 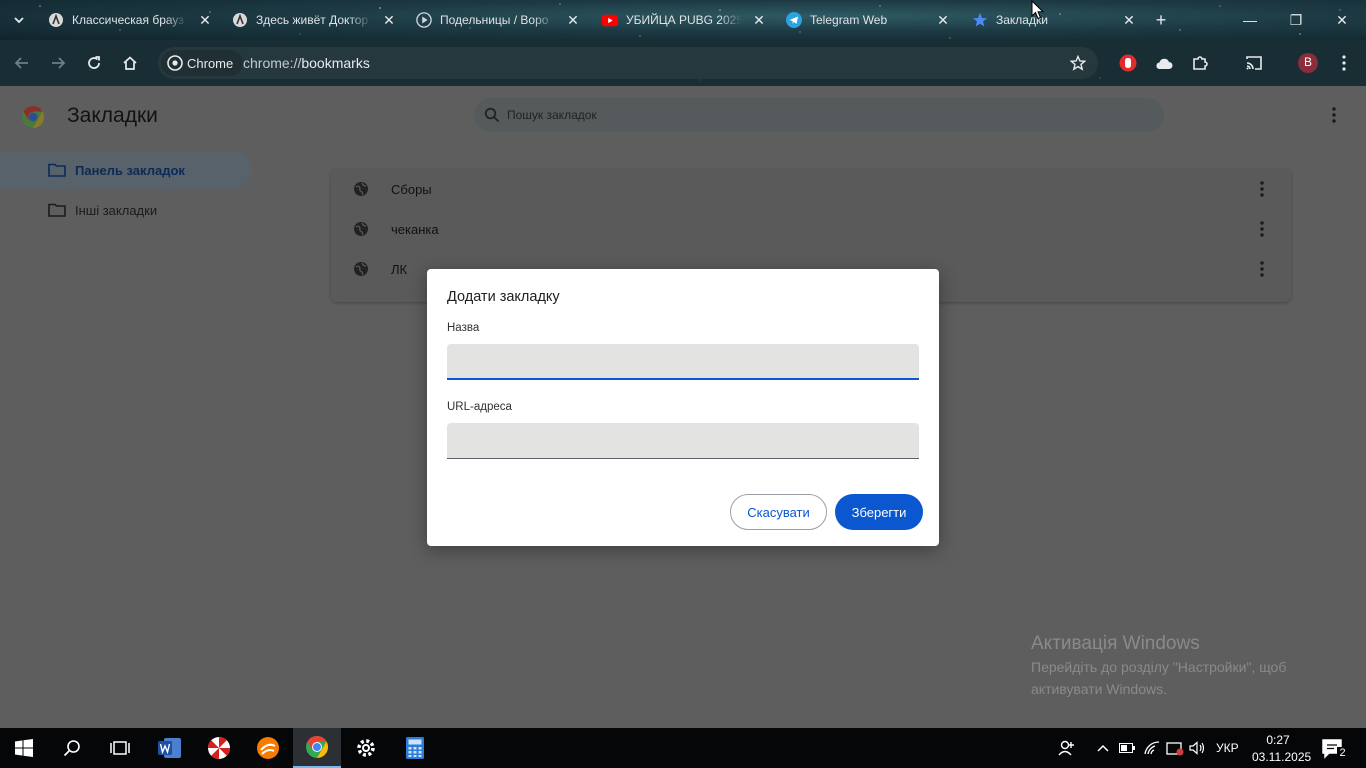 I want to click on url-text: chrome://bookmarks, so click(x=306, y=63).